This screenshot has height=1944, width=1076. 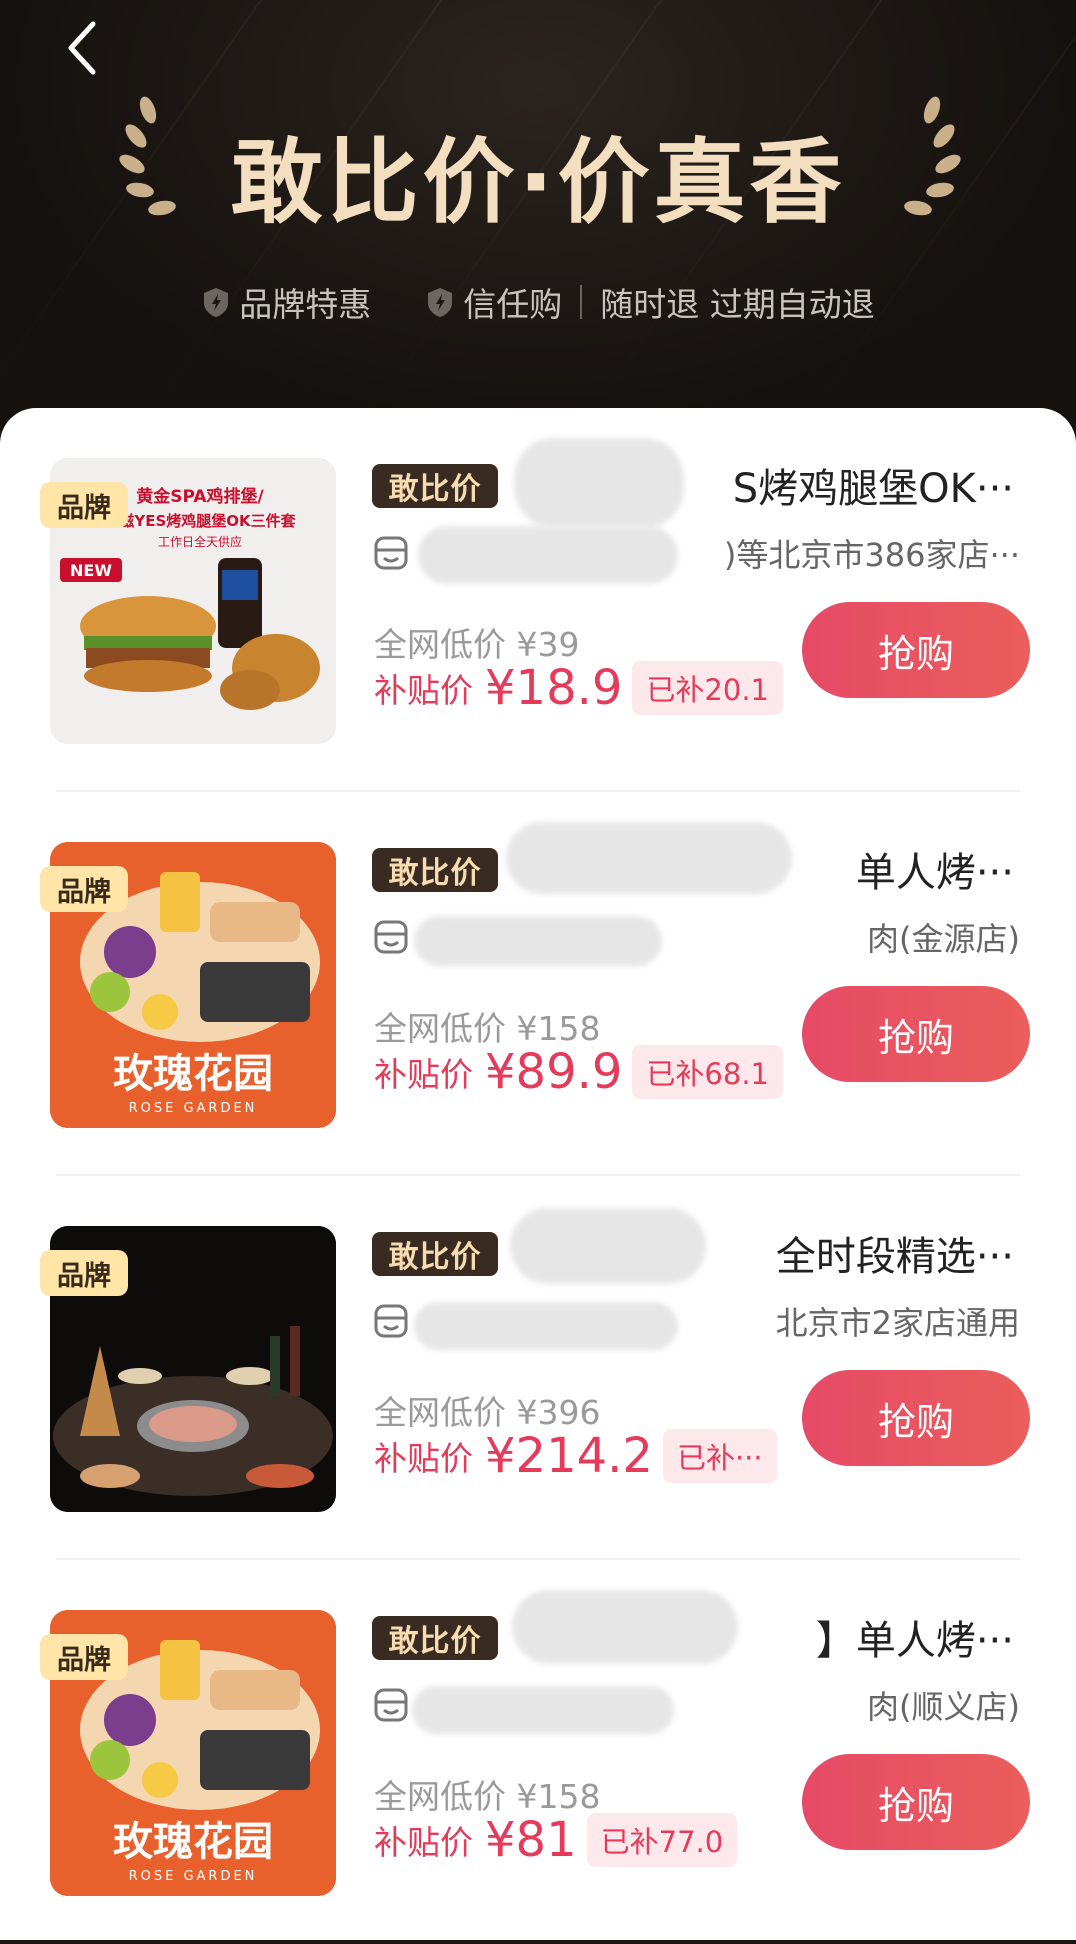 I want to click on chevron-left-icon, so click(x=82, y=48).